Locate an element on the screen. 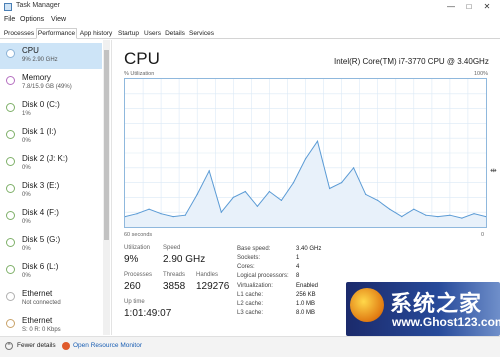 The image size is (500, 357). handles-value: 129276 is located at coordinates (213, 286).